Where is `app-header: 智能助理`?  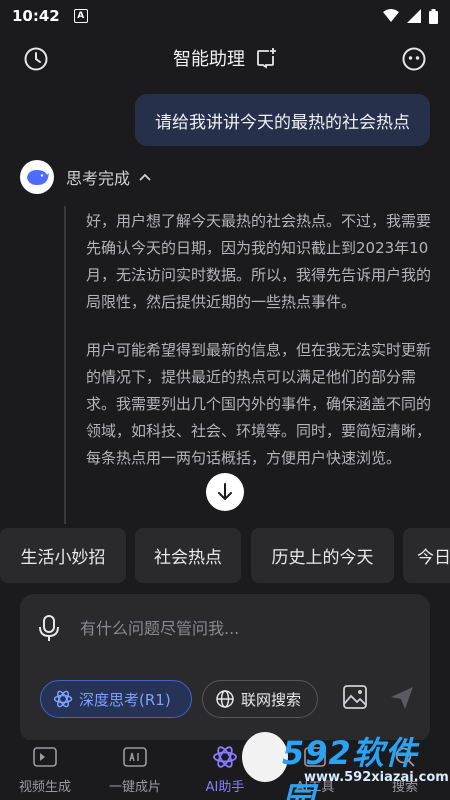 app-header: 智能助理 is located at coordinates (225, 58).